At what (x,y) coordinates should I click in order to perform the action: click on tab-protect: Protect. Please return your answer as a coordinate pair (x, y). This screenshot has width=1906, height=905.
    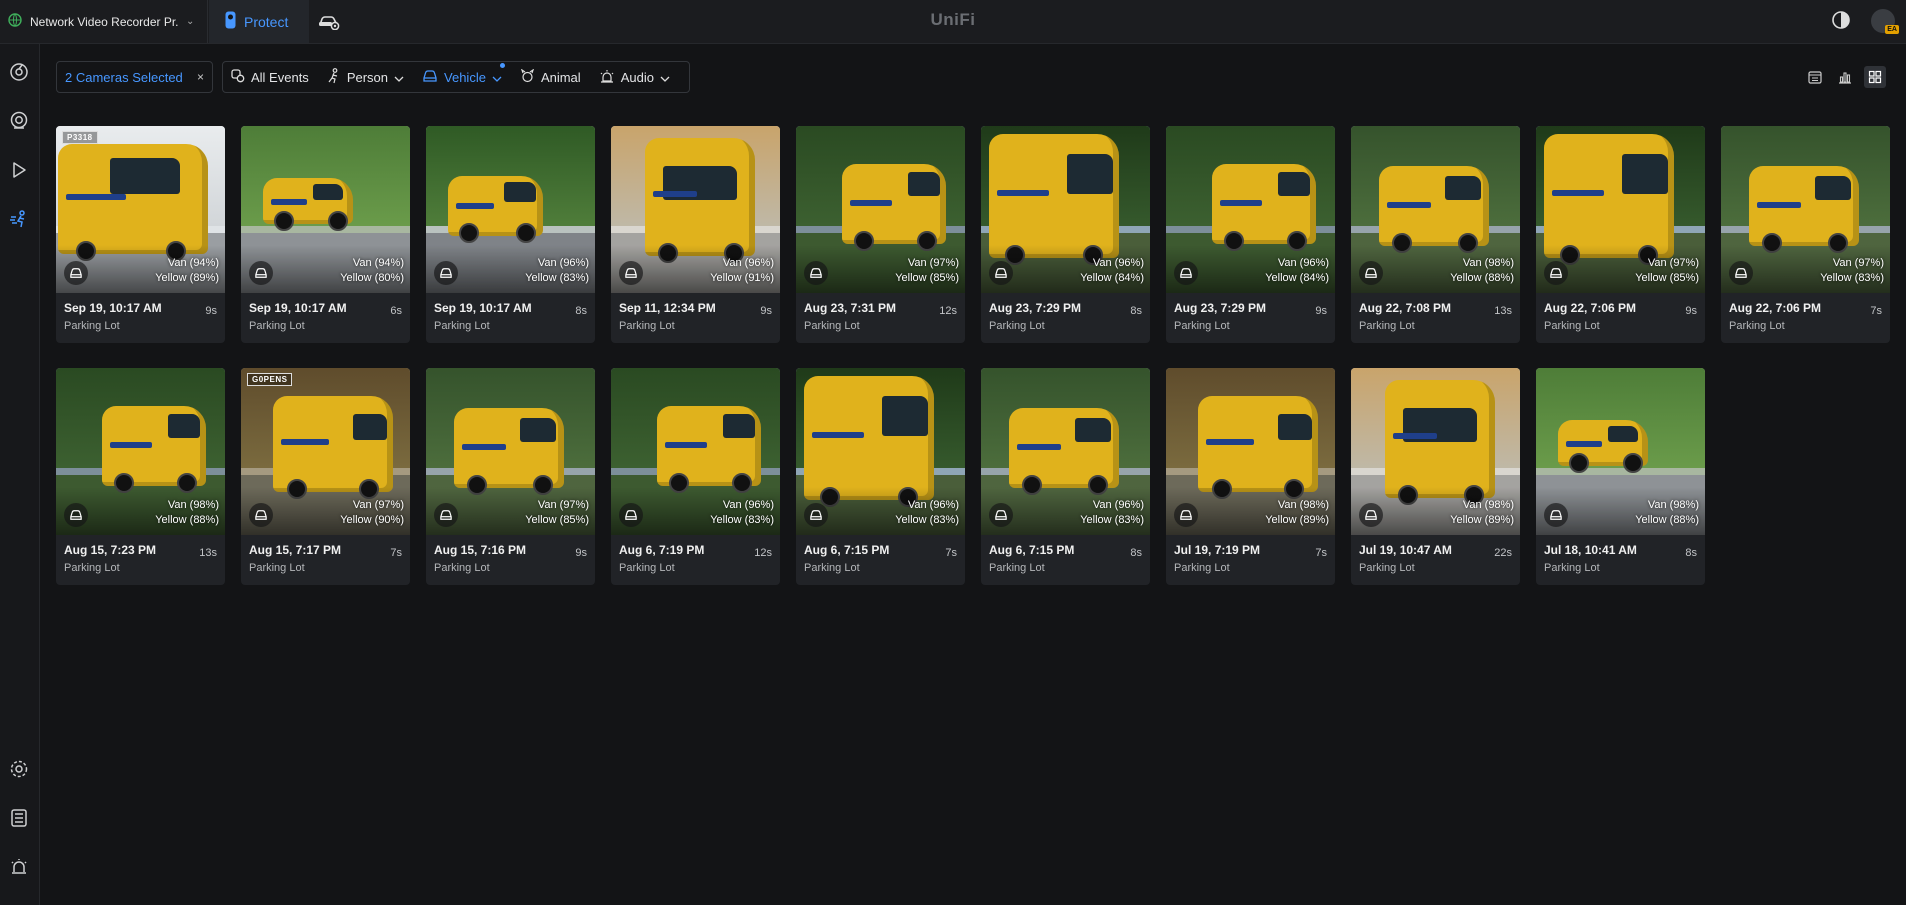
    Looking at the image, I should click on (259, 21).